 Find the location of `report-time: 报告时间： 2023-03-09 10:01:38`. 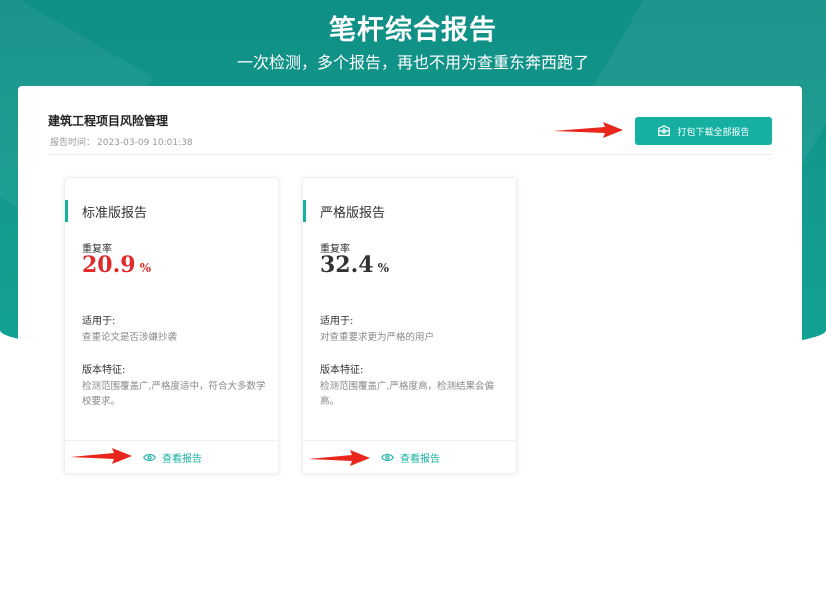

report-time: 报告时间： 2023-03-09 10:01:38 is located at coordinates (120, 141).